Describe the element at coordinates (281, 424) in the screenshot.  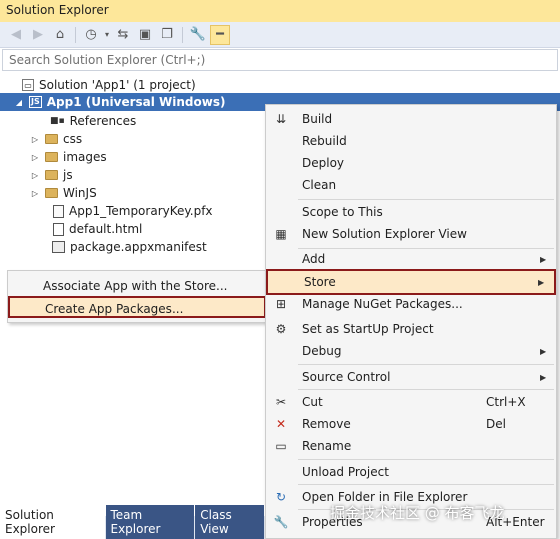
I see `close-icon: ✕` at that location.